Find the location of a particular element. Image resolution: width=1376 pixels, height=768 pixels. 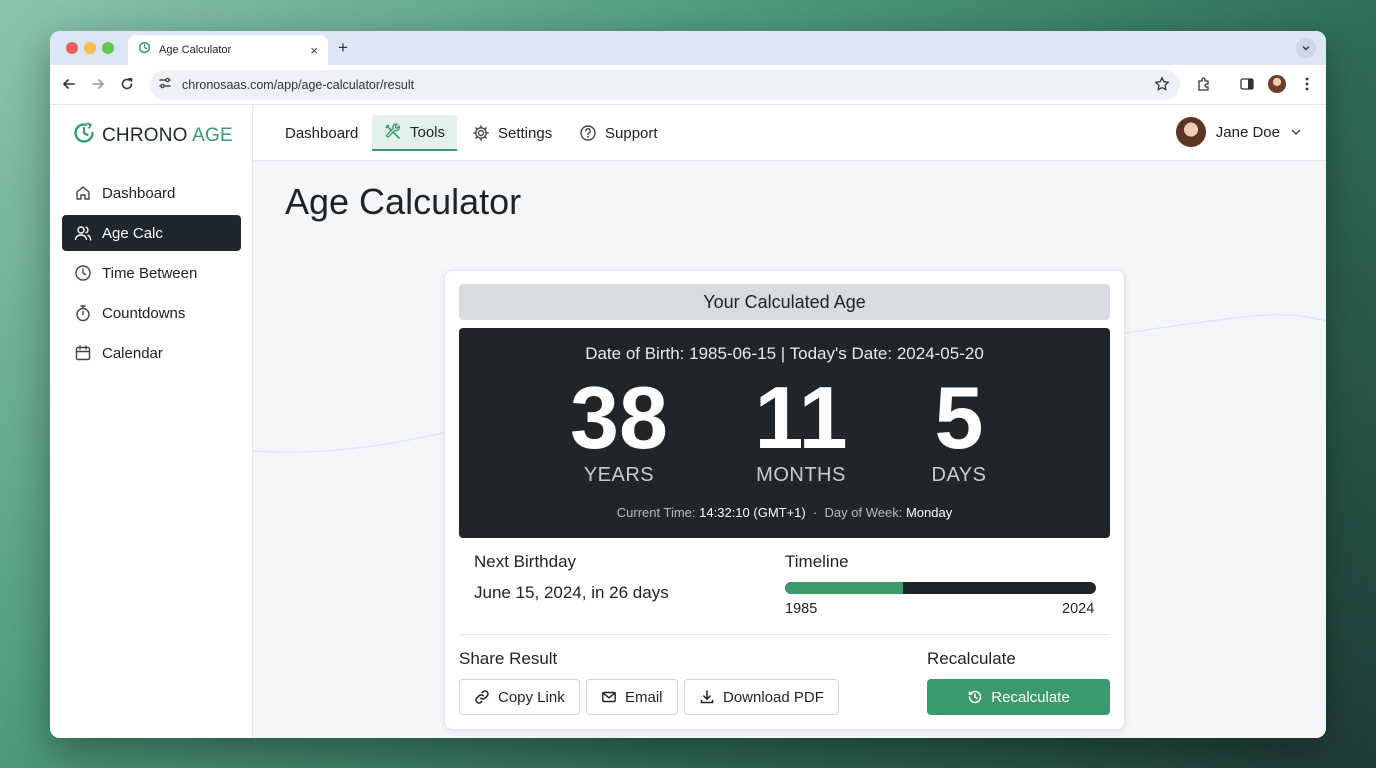

brand-name: CHRONO AGE is located at coordinates (167, 135).